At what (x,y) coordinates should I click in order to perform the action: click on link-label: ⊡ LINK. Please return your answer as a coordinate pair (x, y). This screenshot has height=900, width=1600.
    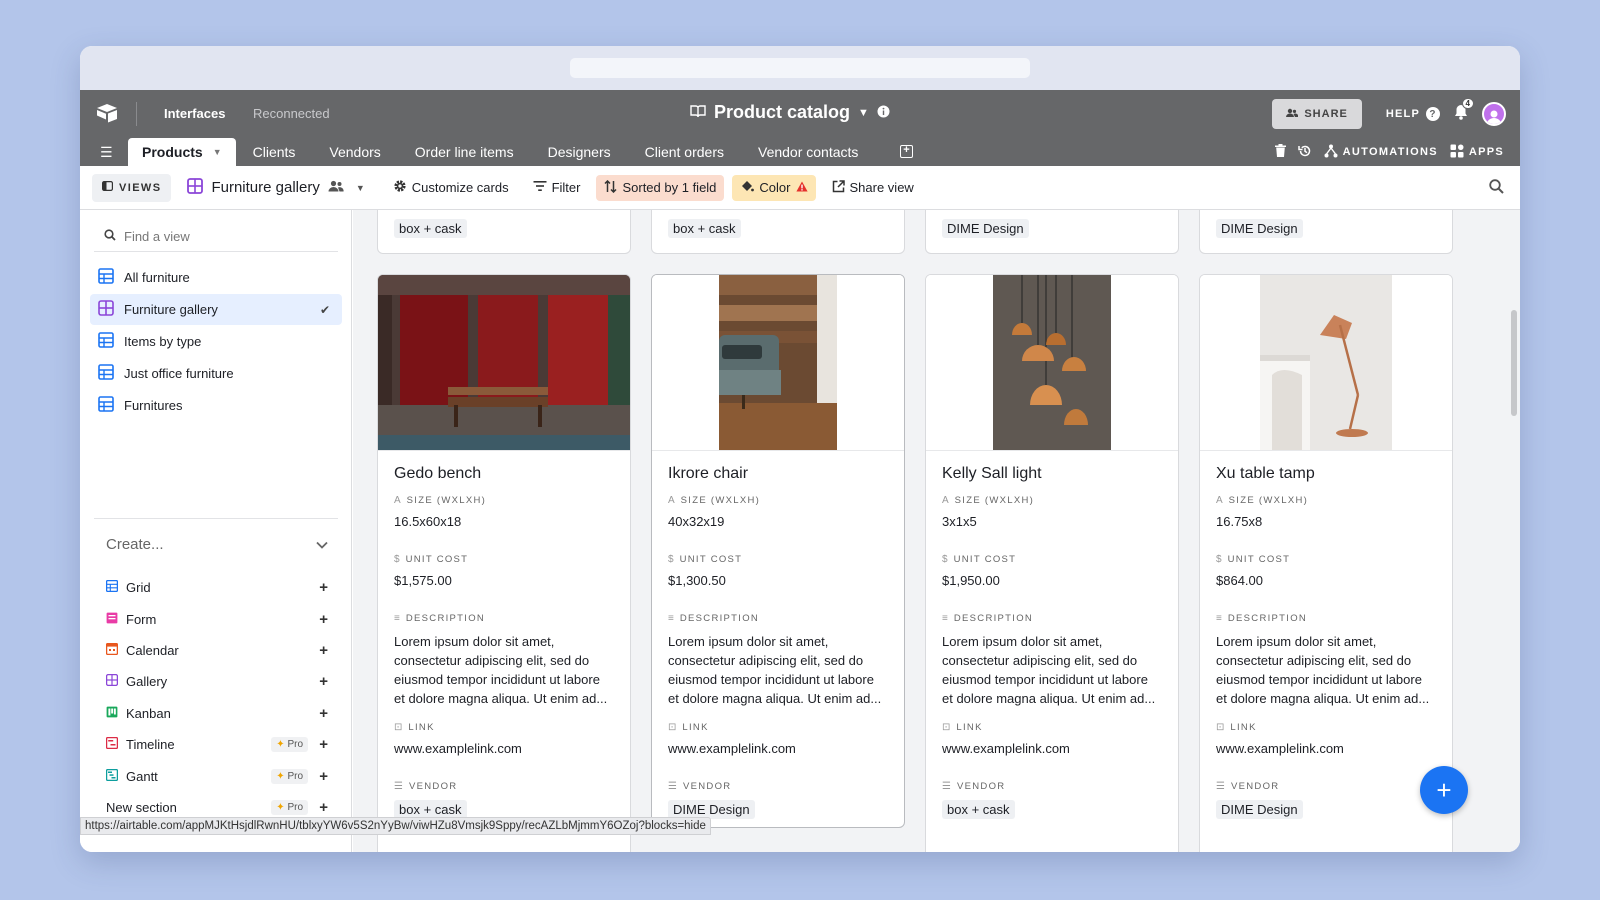
    Looking at the image, I should click on (414, 727).